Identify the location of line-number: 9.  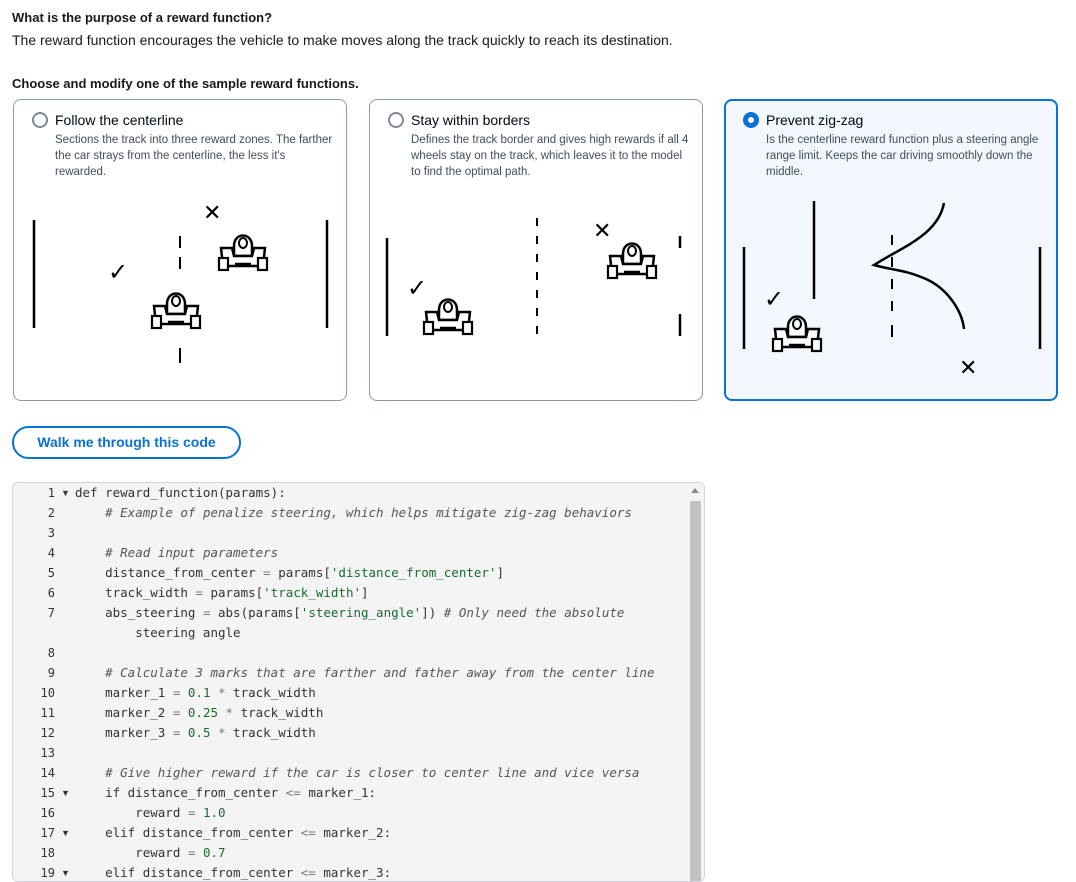
(51, 673).